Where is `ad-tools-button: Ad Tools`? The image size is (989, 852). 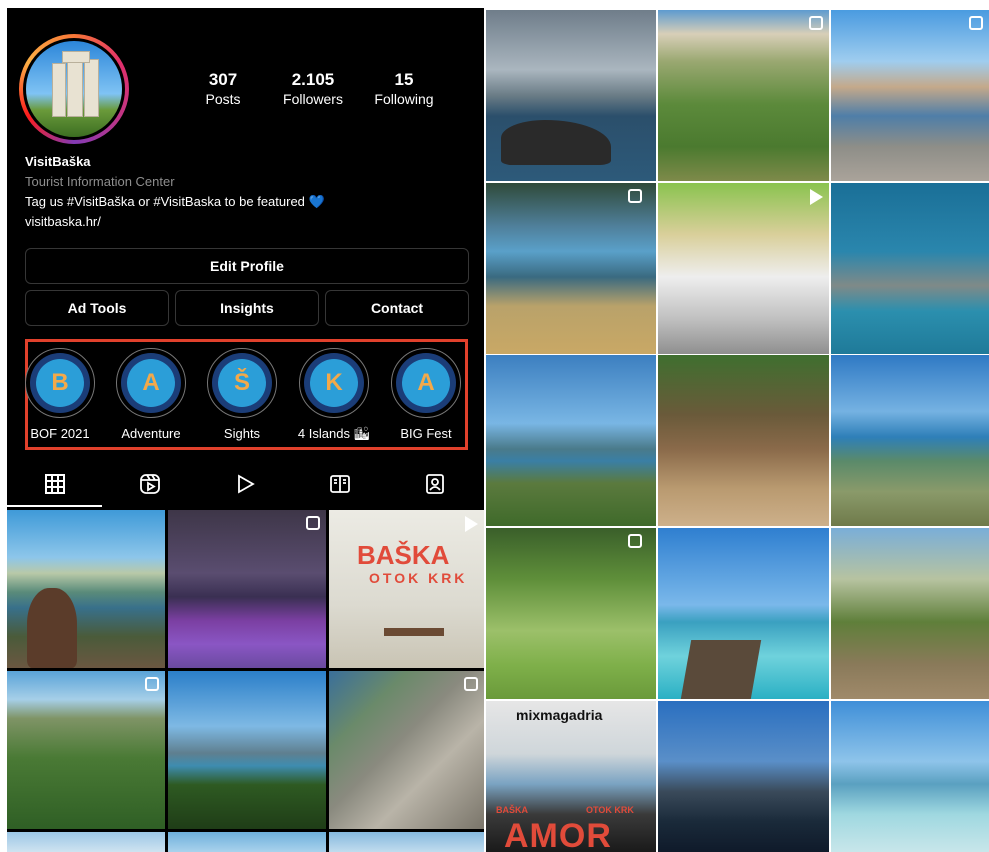
ad-tools-button: Ad Tools is located at coordinates (97, 308).